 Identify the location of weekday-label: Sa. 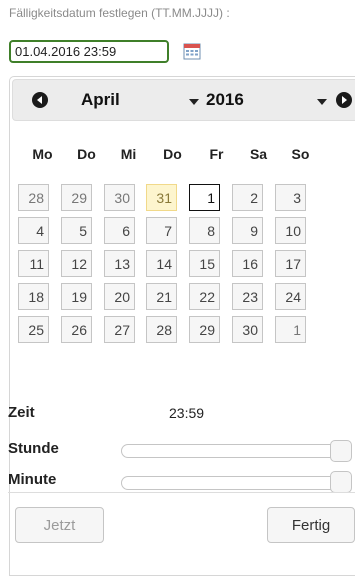
(258, 154).